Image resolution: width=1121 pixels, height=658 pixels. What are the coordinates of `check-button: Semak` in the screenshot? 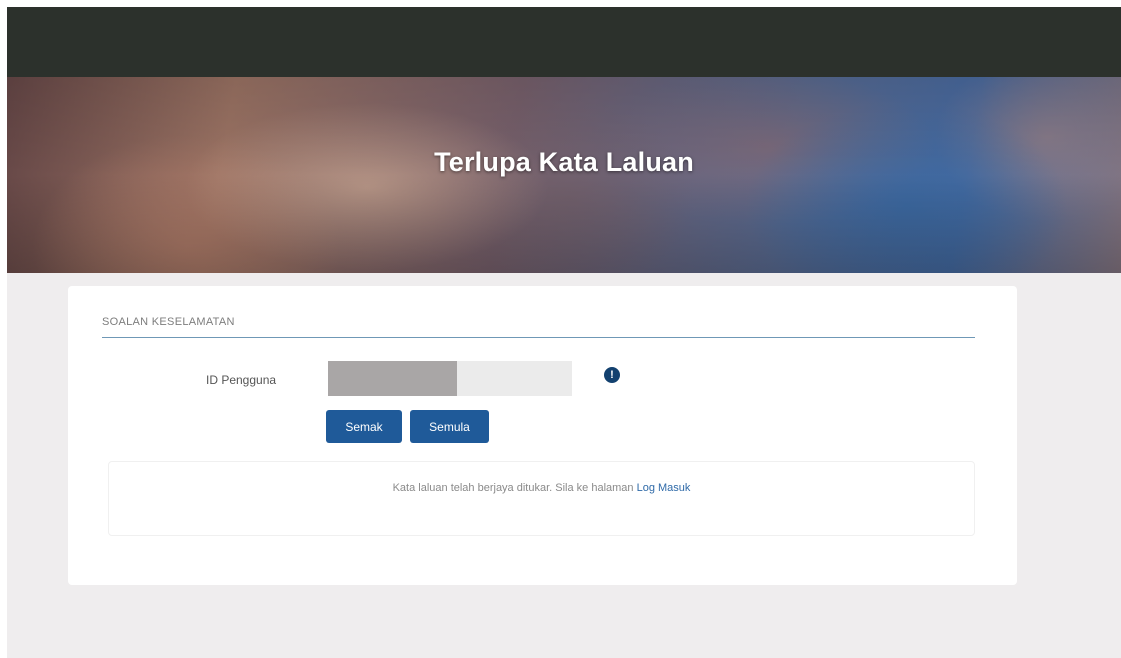 It's located at (364, 426).